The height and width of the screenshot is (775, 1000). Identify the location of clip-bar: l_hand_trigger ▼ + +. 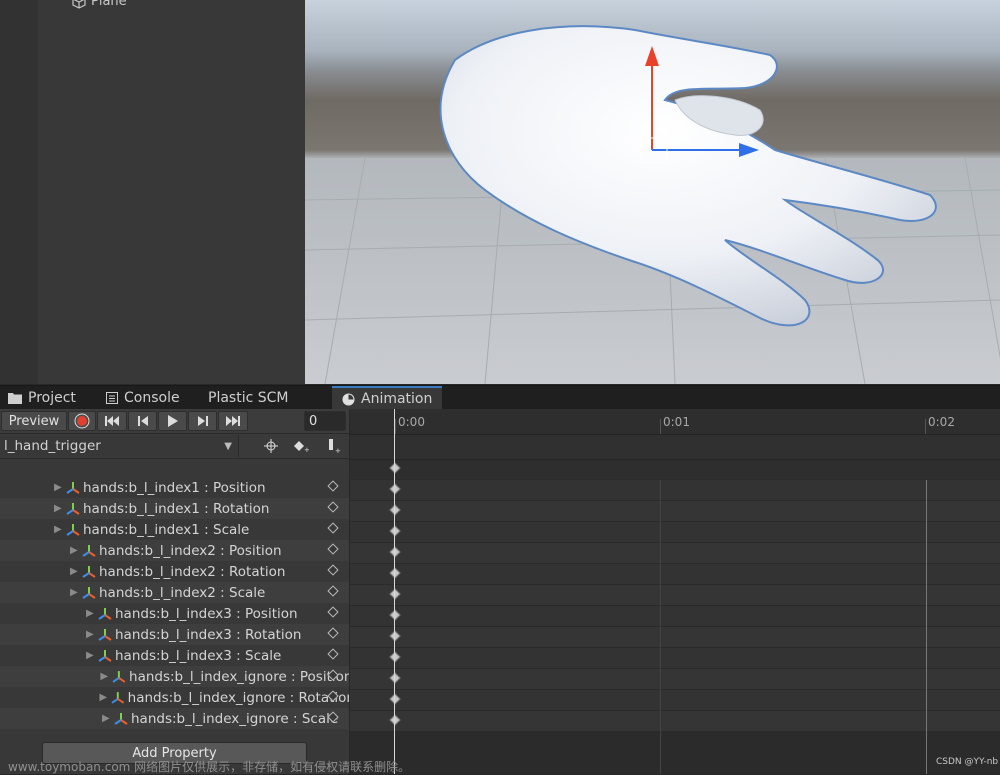
(174, 446).